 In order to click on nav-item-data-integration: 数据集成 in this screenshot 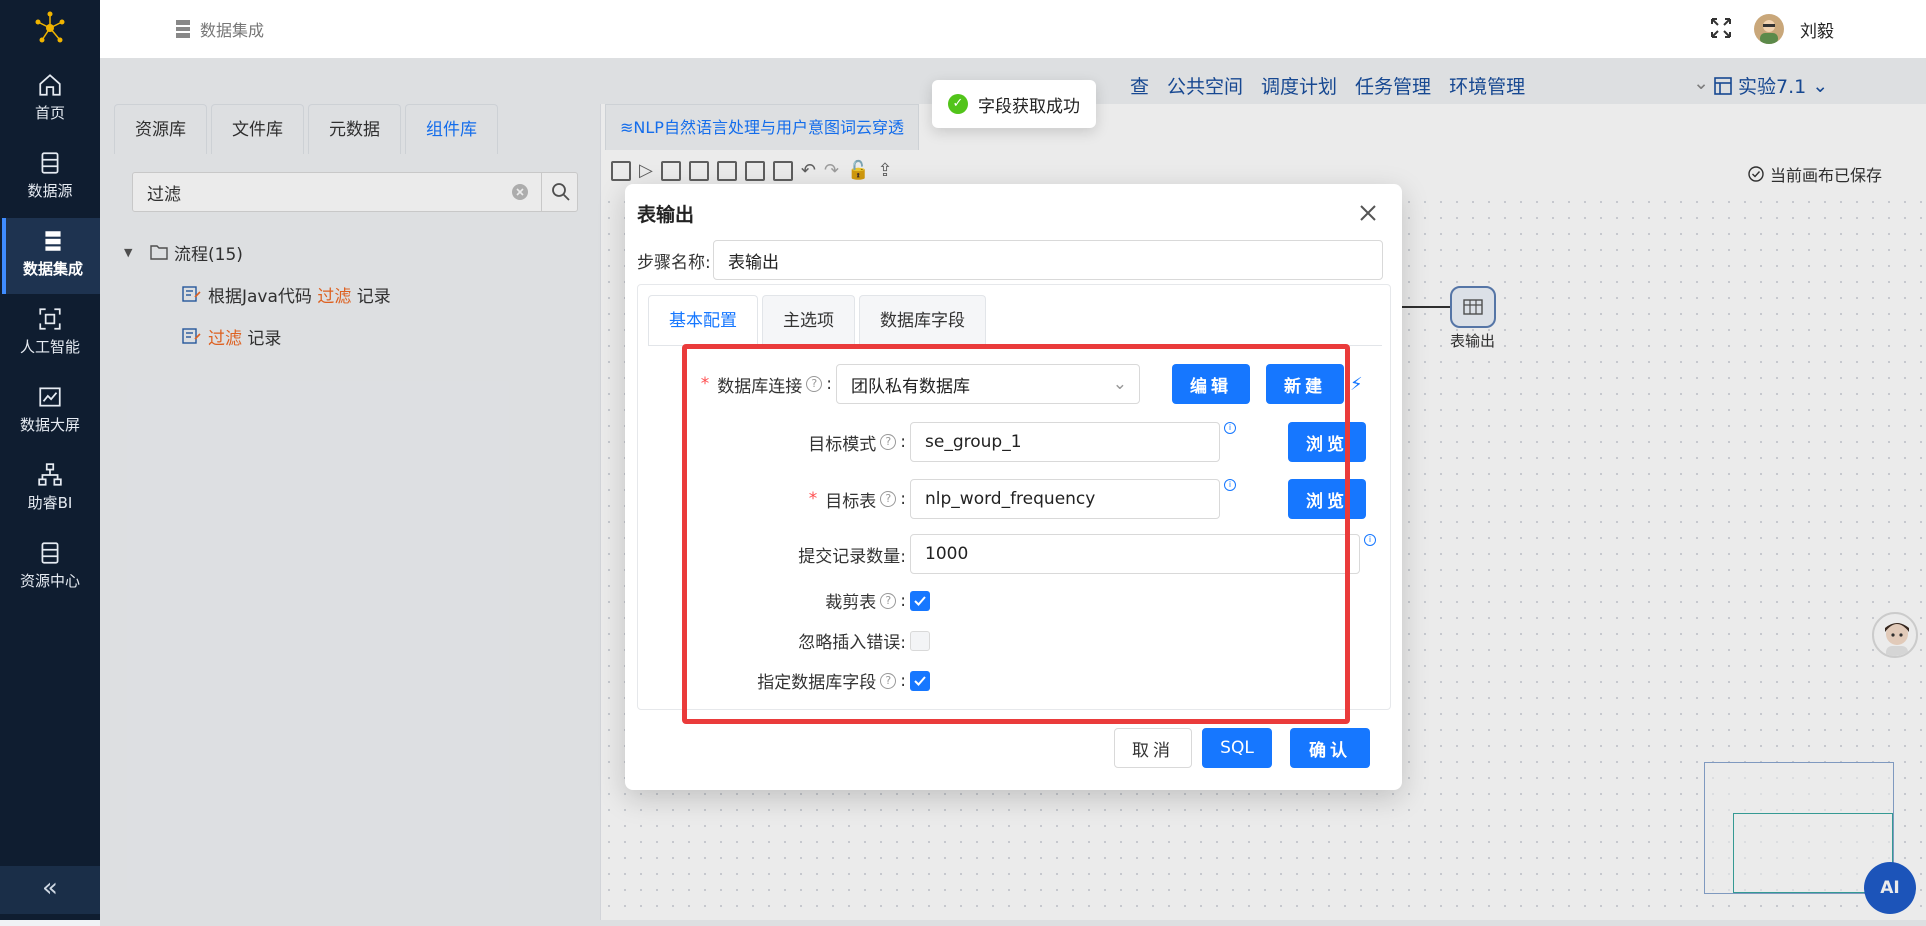, I will do `click(51, 256)`.